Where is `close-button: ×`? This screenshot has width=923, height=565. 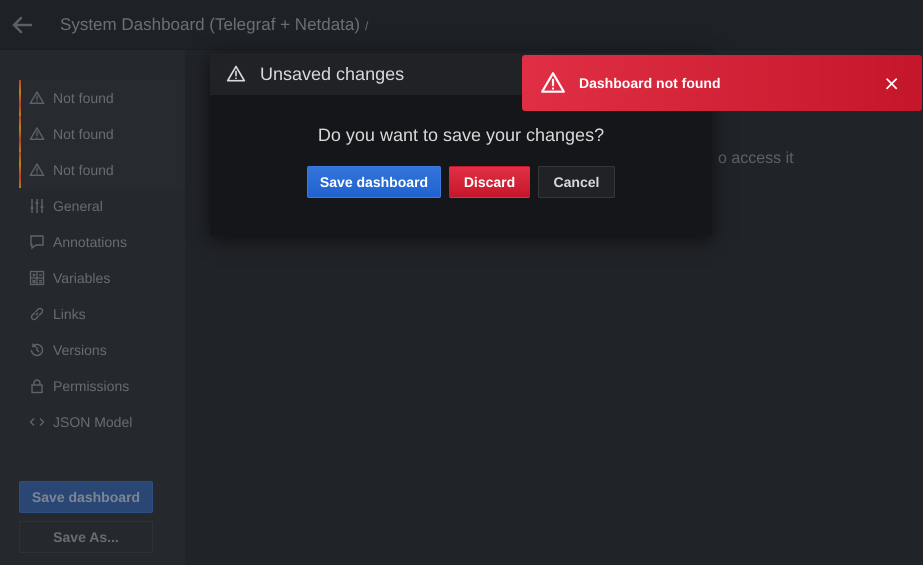
close-button: × is located at coordinates (891, 83).